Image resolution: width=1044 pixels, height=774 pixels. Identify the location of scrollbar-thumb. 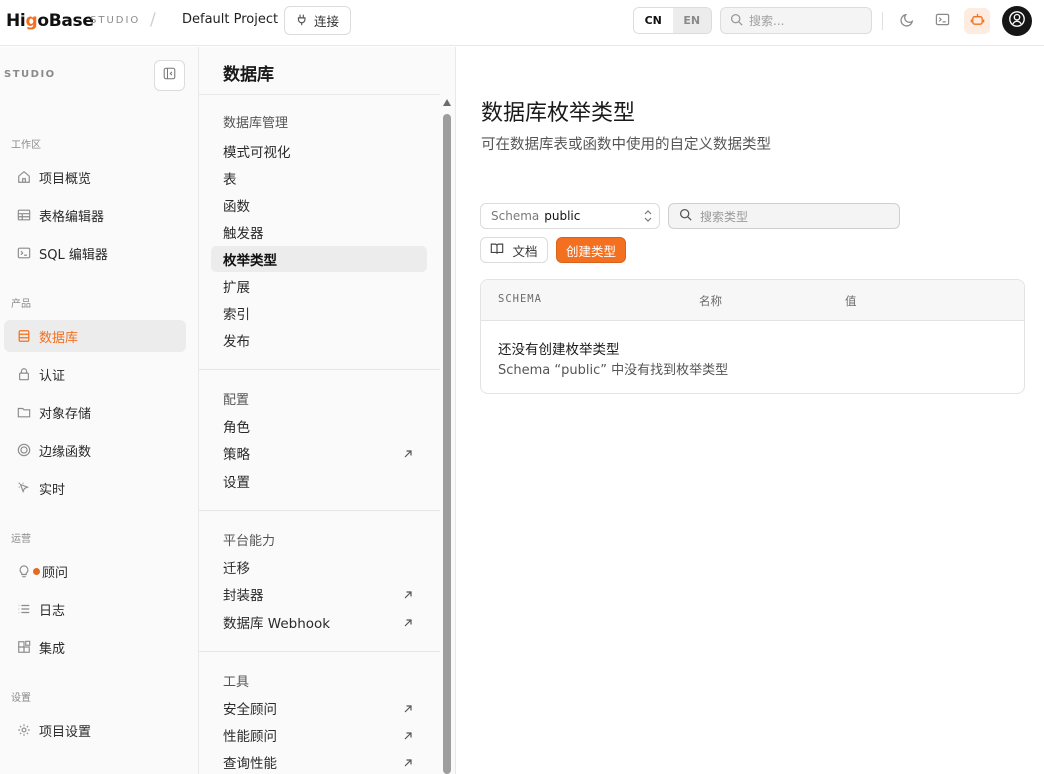
(447, 444).